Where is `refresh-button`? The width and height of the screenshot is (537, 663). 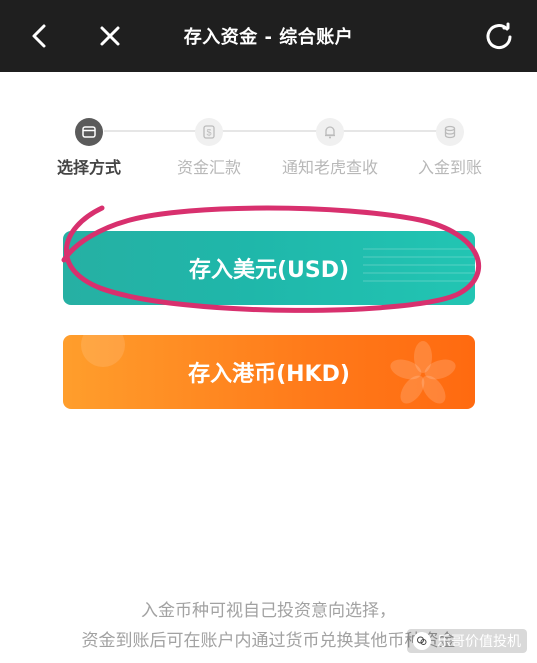
refresh-button is located at coordinates (499, 36).